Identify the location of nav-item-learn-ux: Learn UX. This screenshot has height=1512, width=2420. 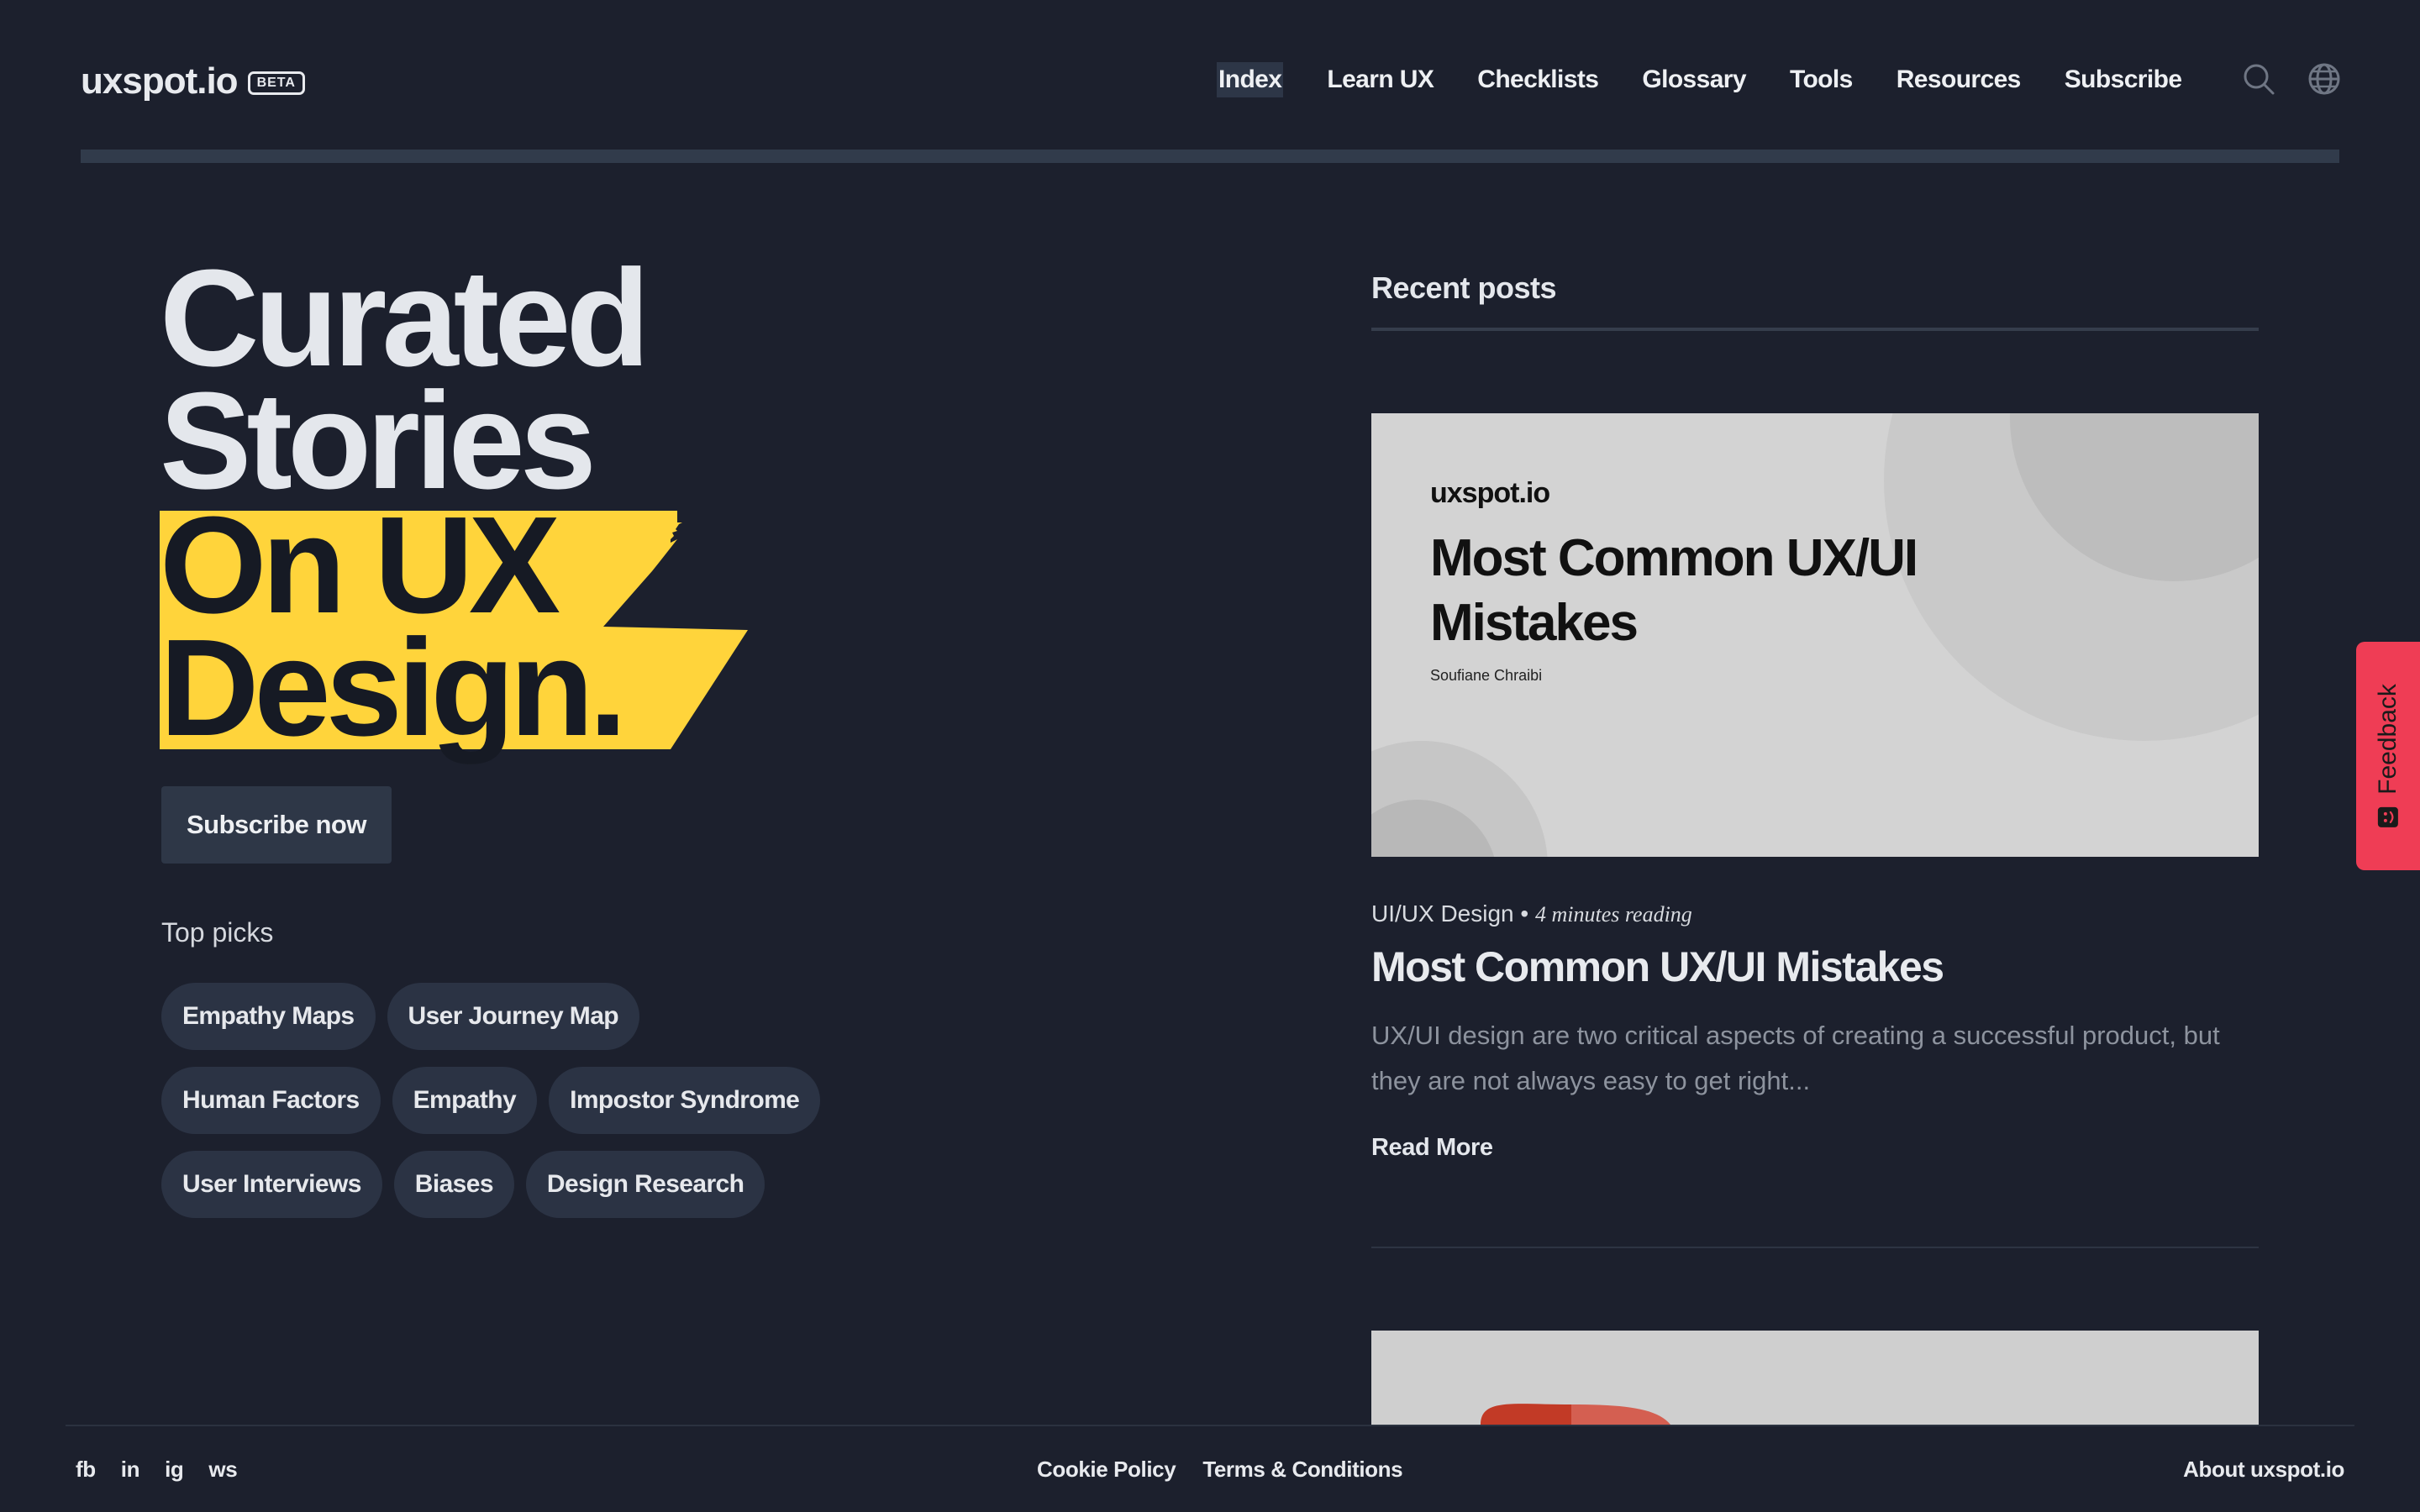
(1380, 79).